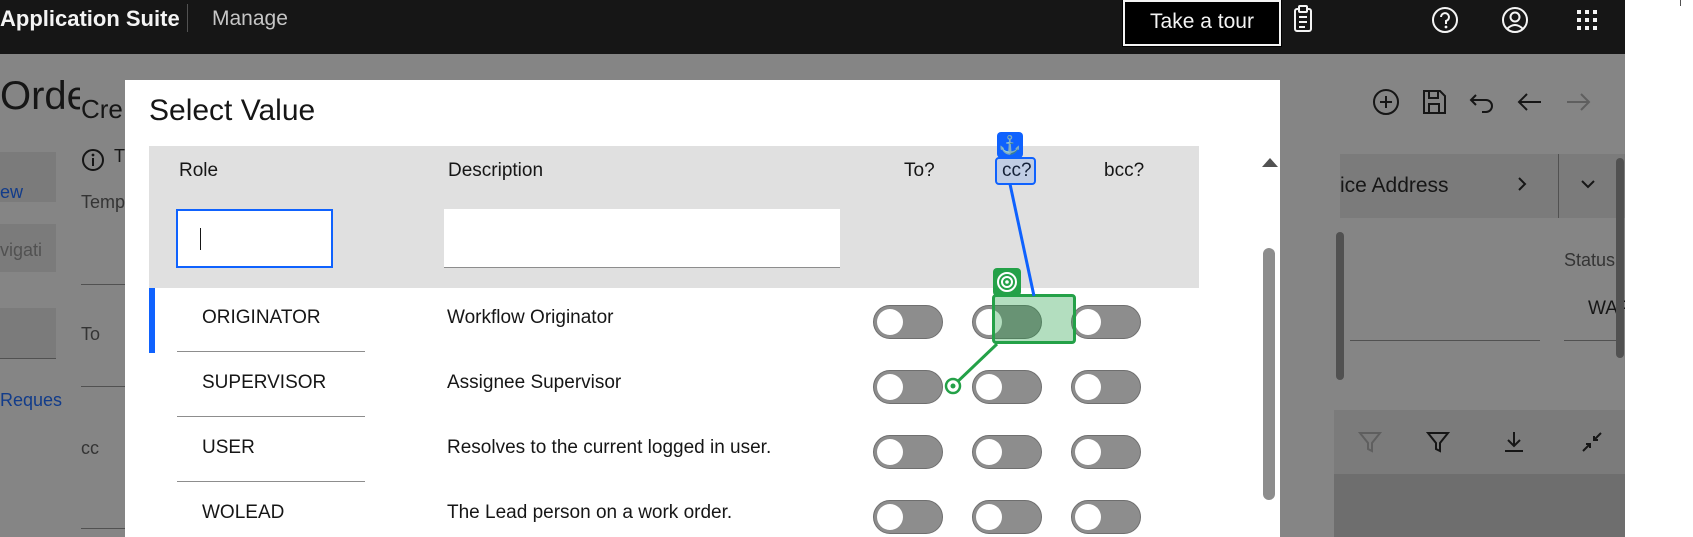  I want to click on manage-link: Manage, so click(250, 19).